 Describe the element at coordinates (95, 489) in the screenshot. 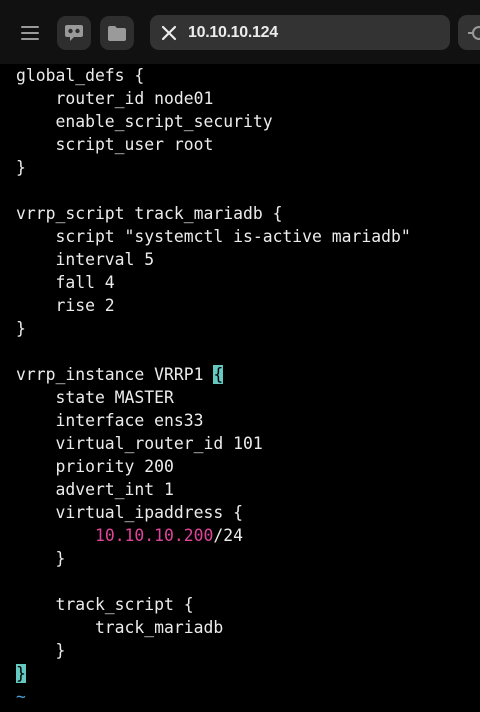

I see `code-line: advert_int 1` at that location.